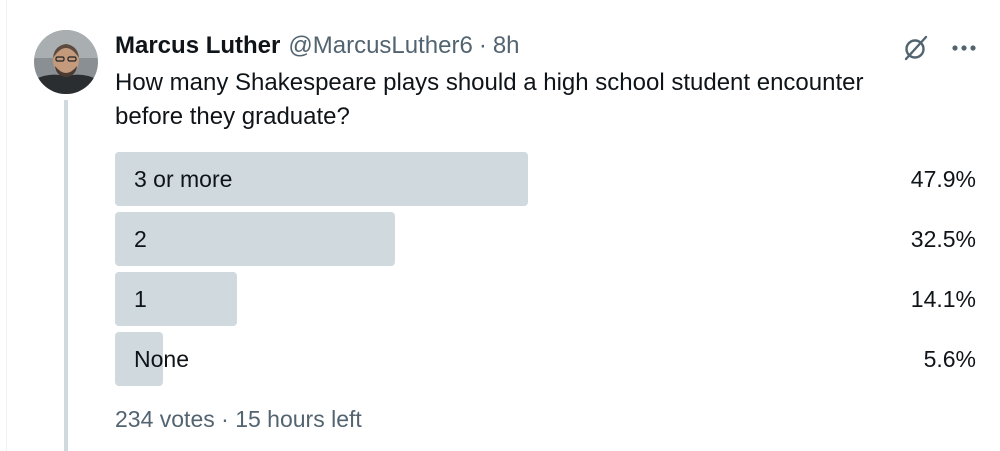 The height and width of the screenshot is (451, 1000). Describe the element at coordinates (183, 179) in the screenshot. I see `poll-option-label: 3 or more` at that location.